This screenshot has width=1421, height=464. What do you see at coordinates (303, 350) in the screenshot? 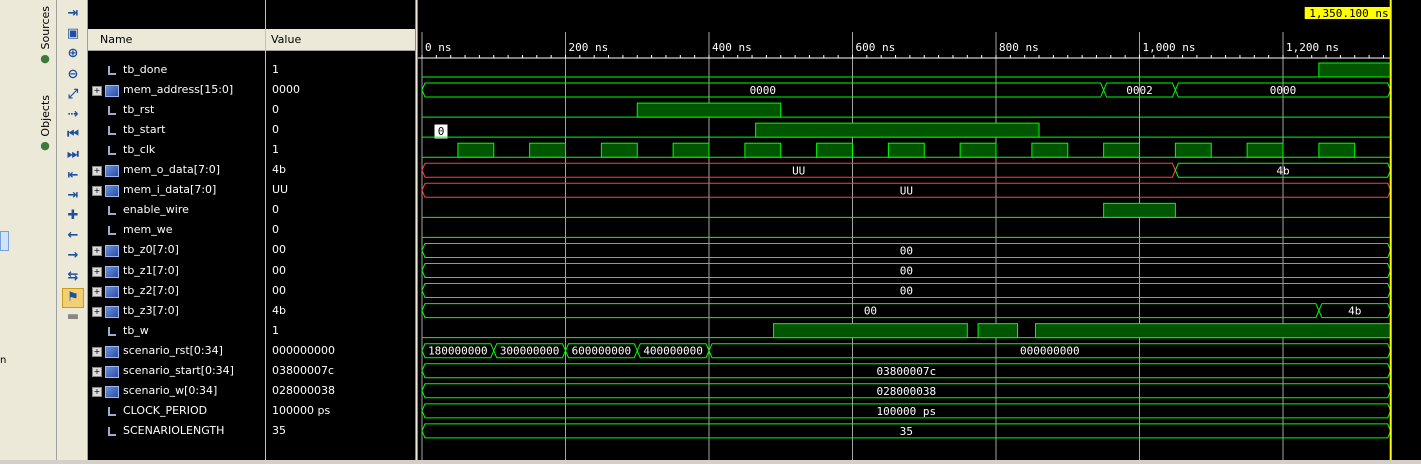
I see `signal-value: 000000000` at bounding box center [303, 350].